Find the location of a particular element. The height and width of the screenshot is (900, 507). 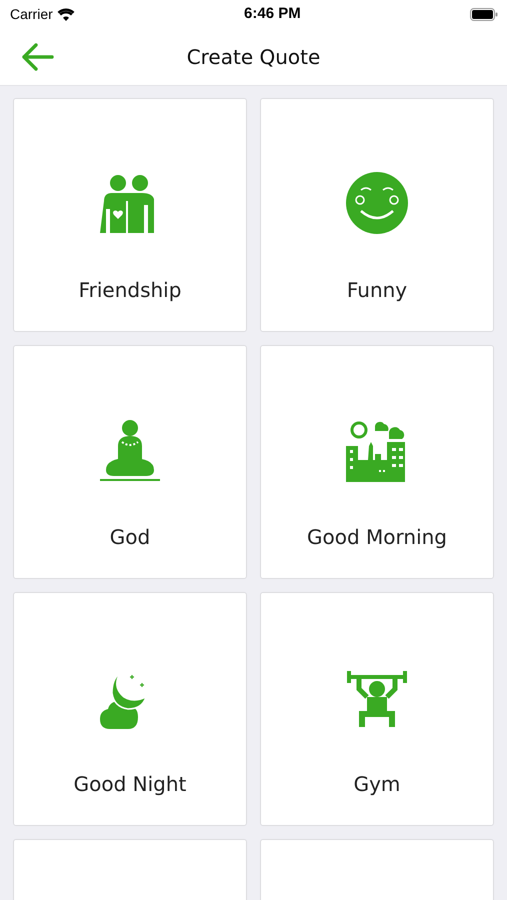

category-label: Good Morning is located at coordinates (377, 537).